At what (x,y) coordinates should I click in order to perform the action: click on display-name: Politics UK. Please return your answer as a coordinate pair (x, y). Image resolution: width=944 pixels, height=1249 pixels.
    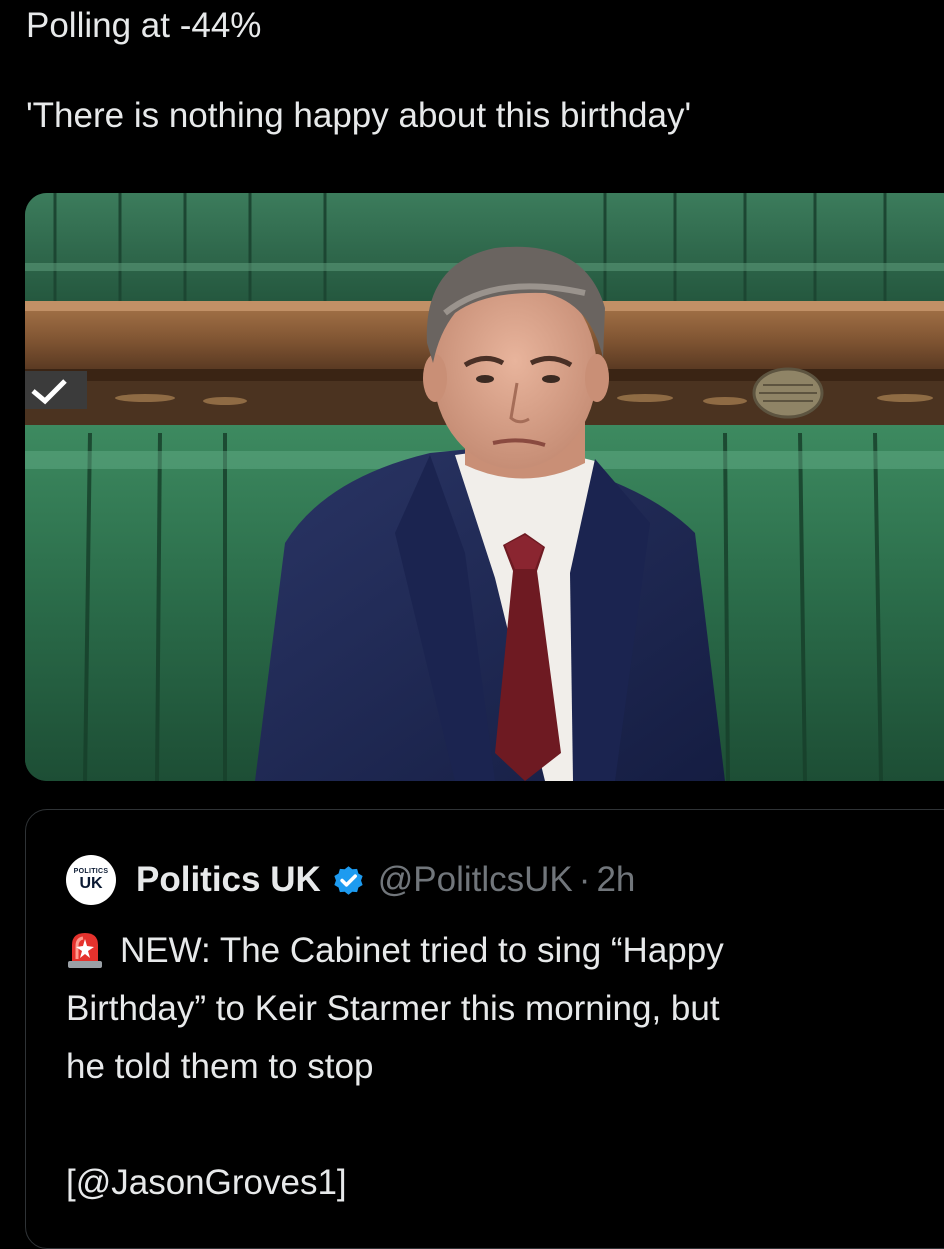
    Looking at the image, I should click on (228, 880).